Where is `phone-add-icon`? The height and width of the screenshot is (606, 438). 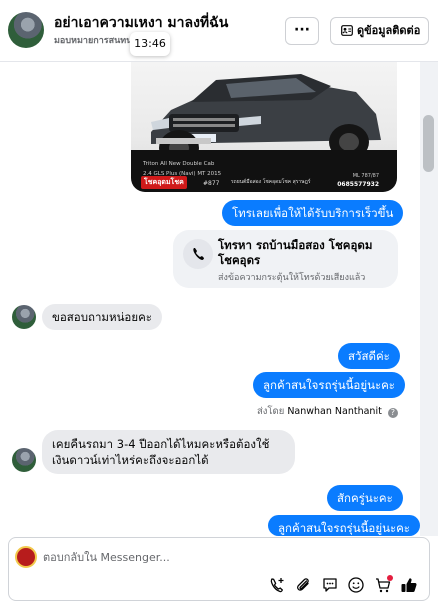
phone-add-icon is located at coordinates (277, 585).